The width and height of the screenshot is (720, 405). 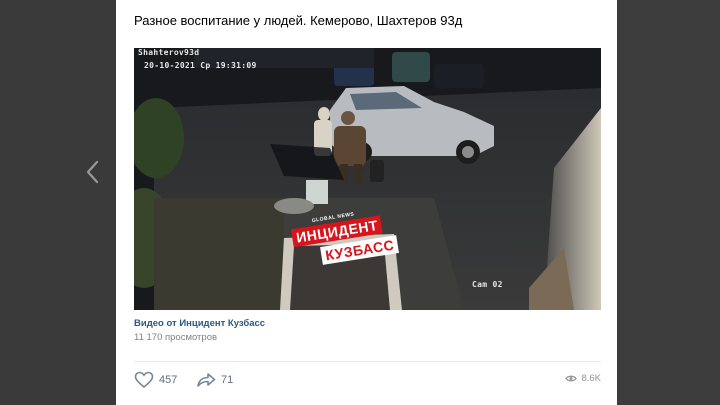 What do you see at coordinates (487, 284) in the screenshot?
I see `camera-id-overlay: Cam 02` at bounding box center [487, 284].